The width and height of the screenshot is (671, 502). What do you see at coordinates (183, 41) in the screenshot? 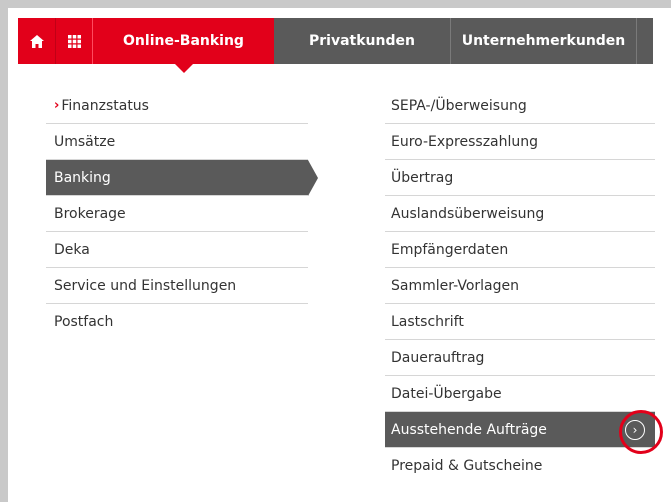
I see `tab-online-banking-label: Online-Banking` at bounding box center [183, 41].